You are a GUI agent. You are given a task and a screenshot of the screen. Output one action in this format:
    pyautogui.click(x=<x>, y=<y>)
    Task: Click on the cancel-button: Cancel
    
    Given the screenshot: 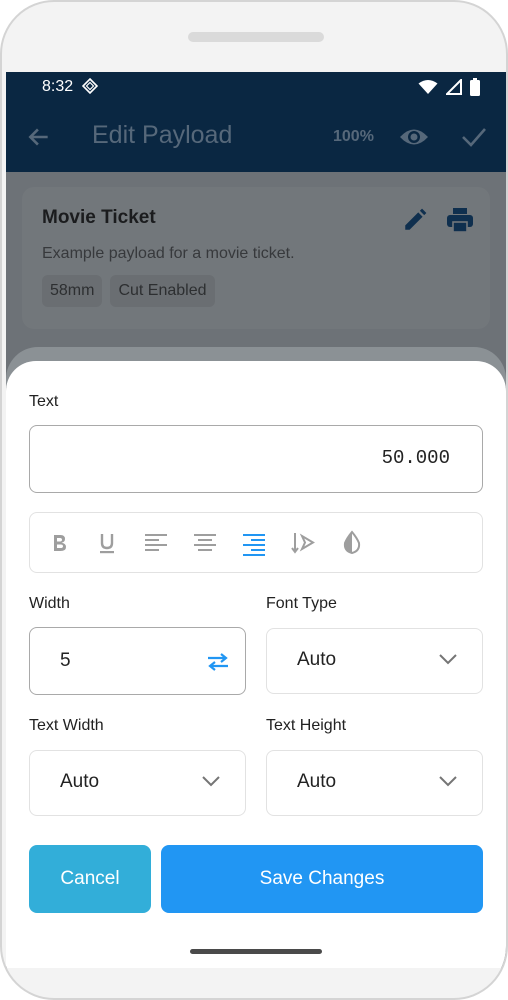 What is the action you would take?
    pyautogui.click(x=90, y=879)
    